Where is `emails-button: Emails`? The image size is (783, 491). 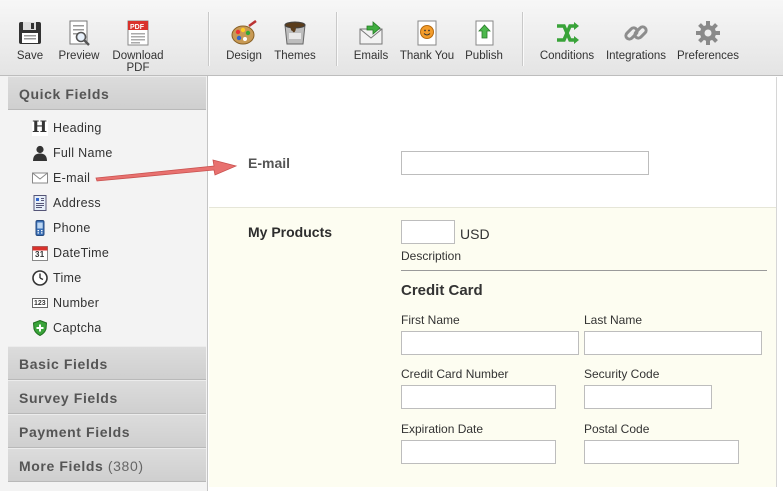
emails-button: Emails is located at coordinates (371, 39).